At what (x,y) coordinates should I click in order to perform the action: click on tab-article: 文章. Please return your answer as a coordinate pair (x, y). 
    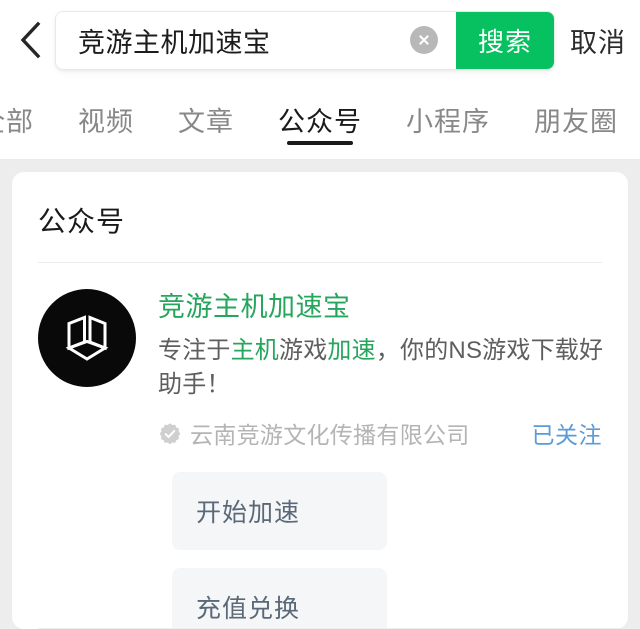
    Looking at the image, I should click on (206, 119).